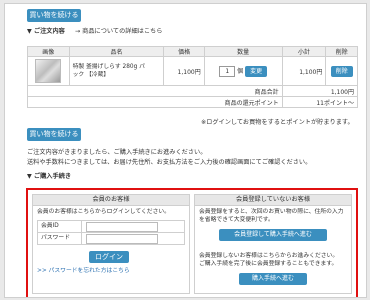  What do you see at coordinates (243, 51) in the screenshot?
I see `col-quantity: 数量` at bounding box center [243, 51].